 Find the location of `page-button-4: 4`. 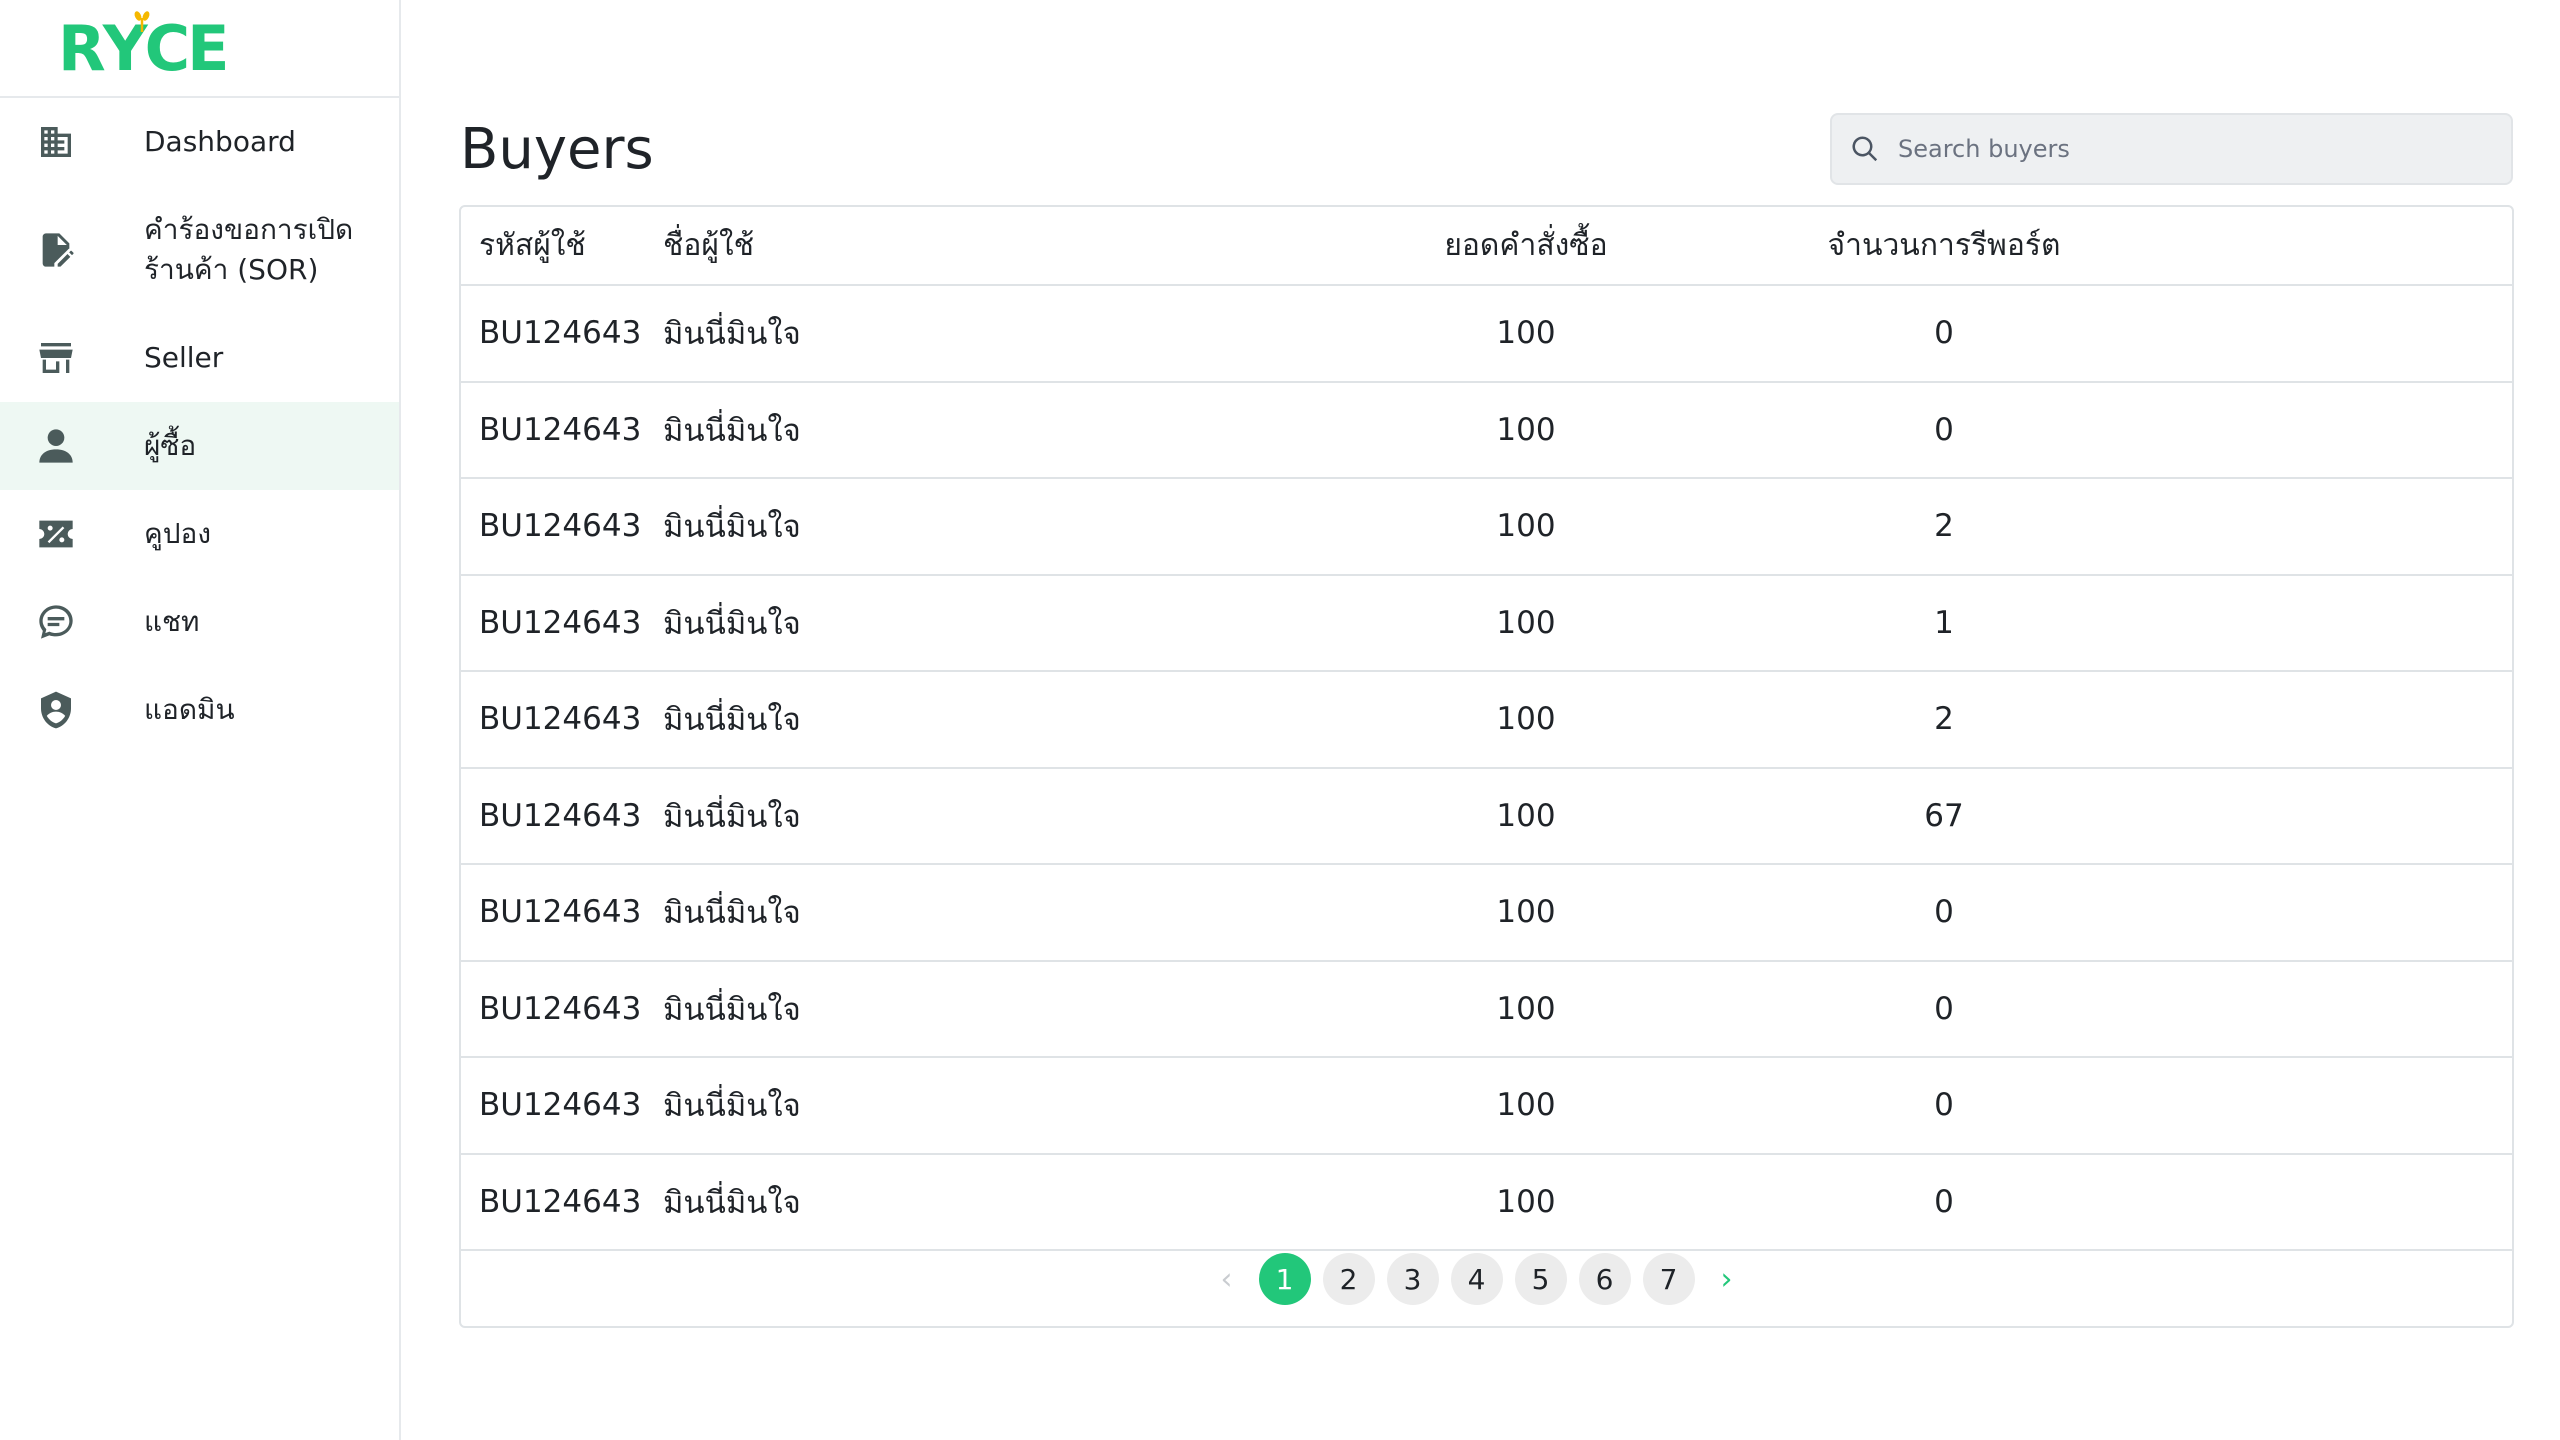

page-button-4: 4 is located at coordinates (1476, 1279).